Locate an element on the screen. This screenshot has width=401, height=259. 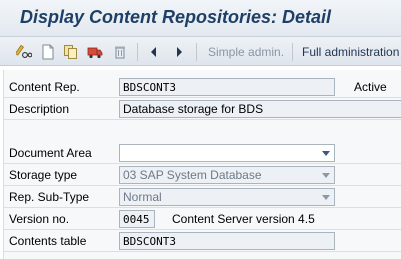
rep-sub-type-label: Rep. Sub-Type is located at coordinates (49, 197).